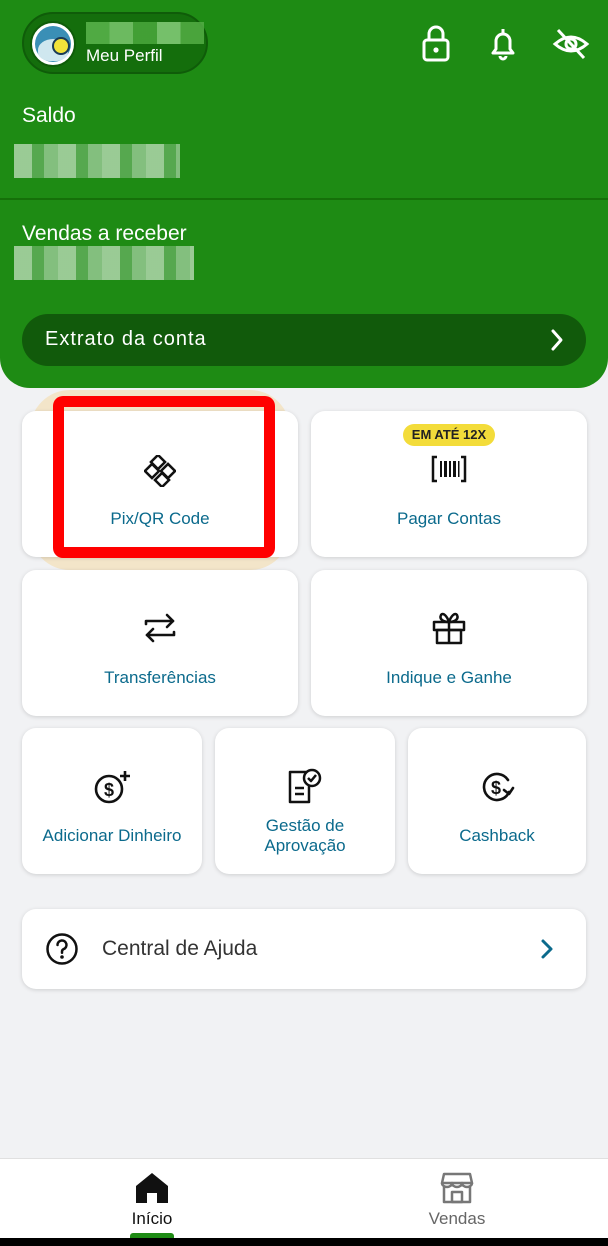  What do you see at coordinates (449, 628) in the screenshot?
I see `gift-icon` at bounding box center [449, 628].